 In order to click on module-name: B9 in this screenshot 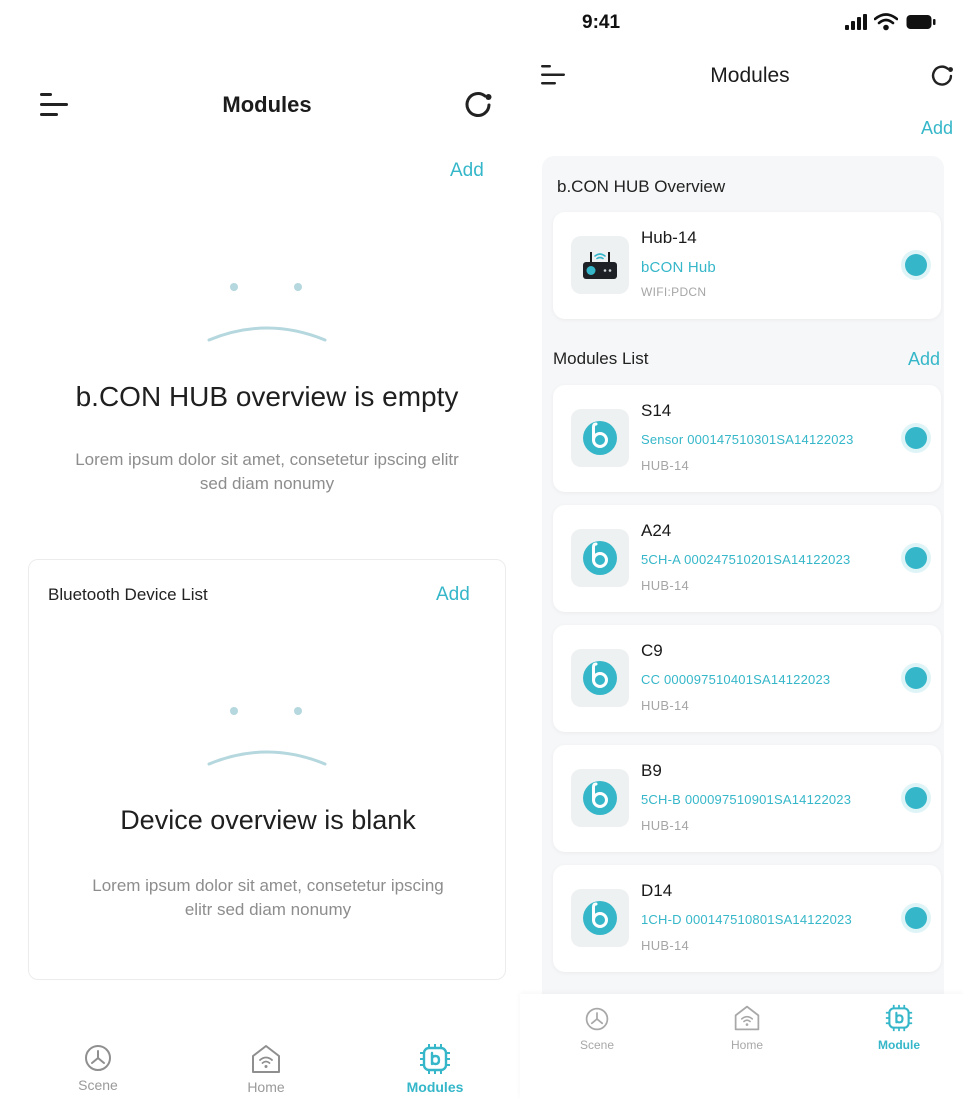, I will do `click(651, 770)`.